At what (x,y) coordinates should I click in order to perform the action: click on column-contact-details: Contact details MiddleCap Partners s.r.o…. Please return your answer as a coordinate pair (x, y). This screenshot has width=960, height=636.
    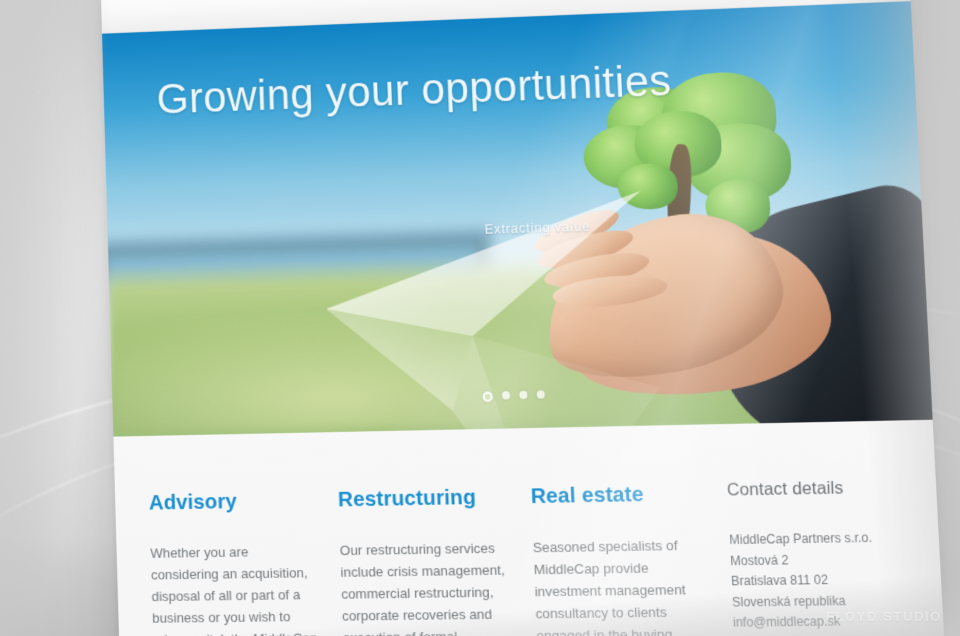
    Looking at the image, I should click on (825, 557).